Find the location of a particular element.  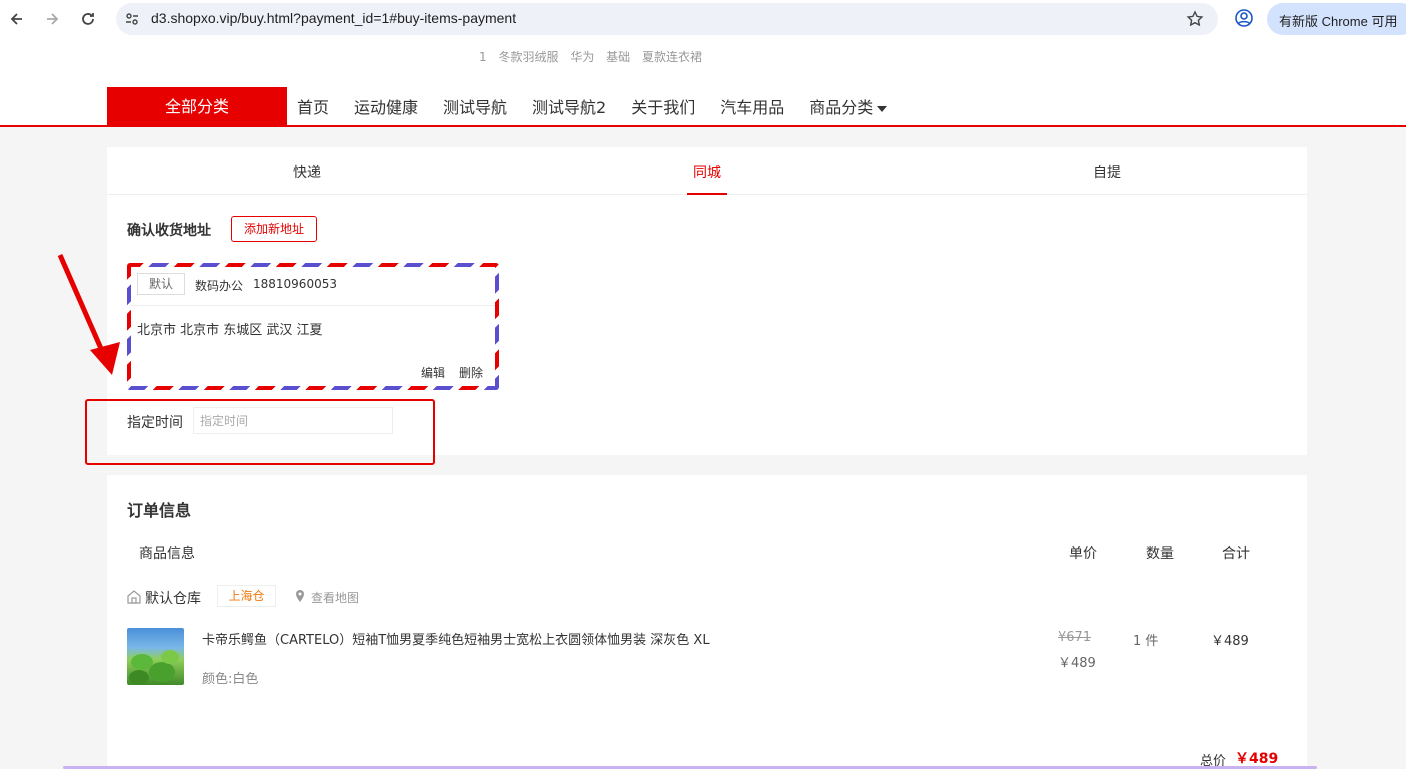

forward-icon is located at coordinates (52, 19).